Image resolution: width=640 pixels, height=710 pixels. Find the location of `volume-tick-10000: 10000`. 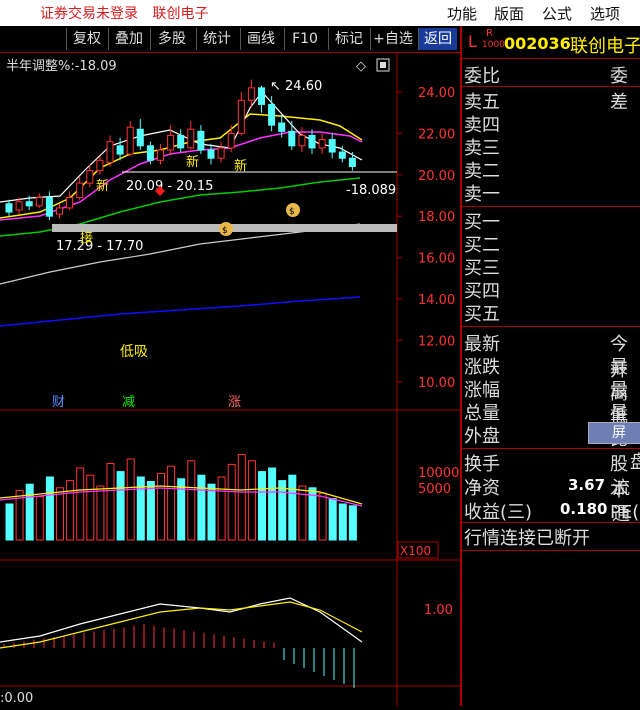

volume-tick-10000: 10000 is located at coordinates (438, 473).